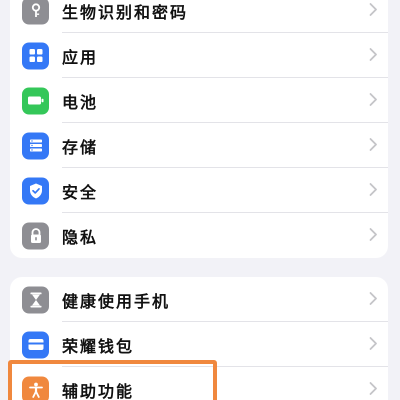 The width and height of the screenshot is (400, 400). What do you see at coordinates (199, 190) in the screenshot?
I see `settings-item-security: 安全` at bounding box center [199, 190].